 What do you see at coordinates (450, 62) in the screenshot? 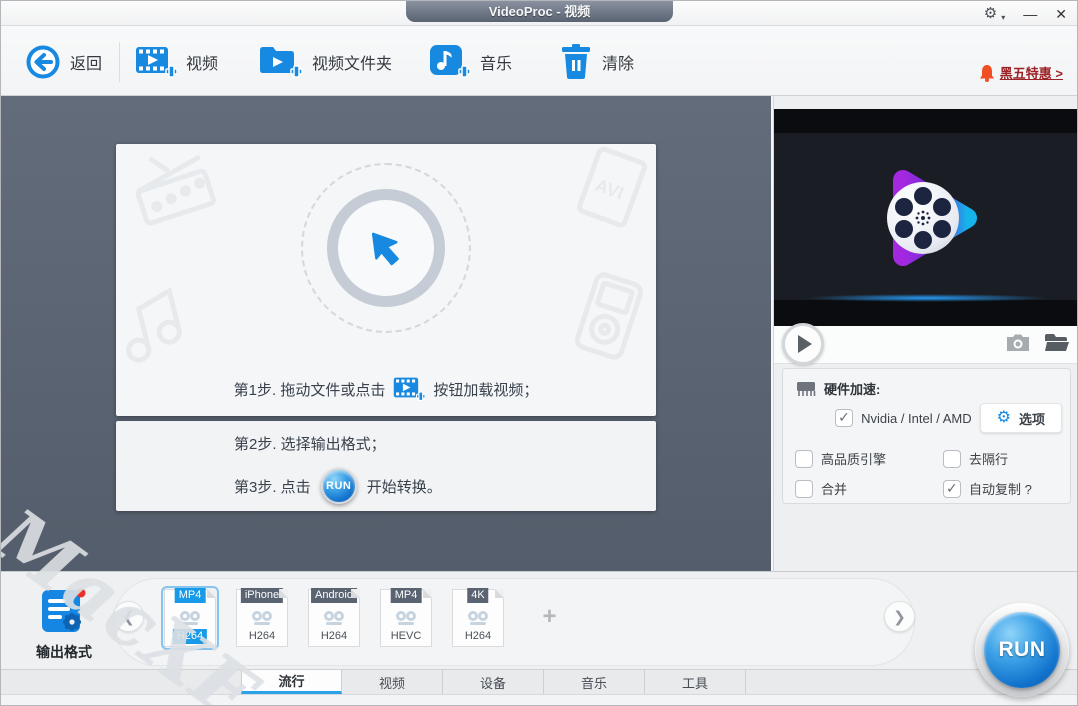
I see `add-music-icon` at bounding box center [450, 62].